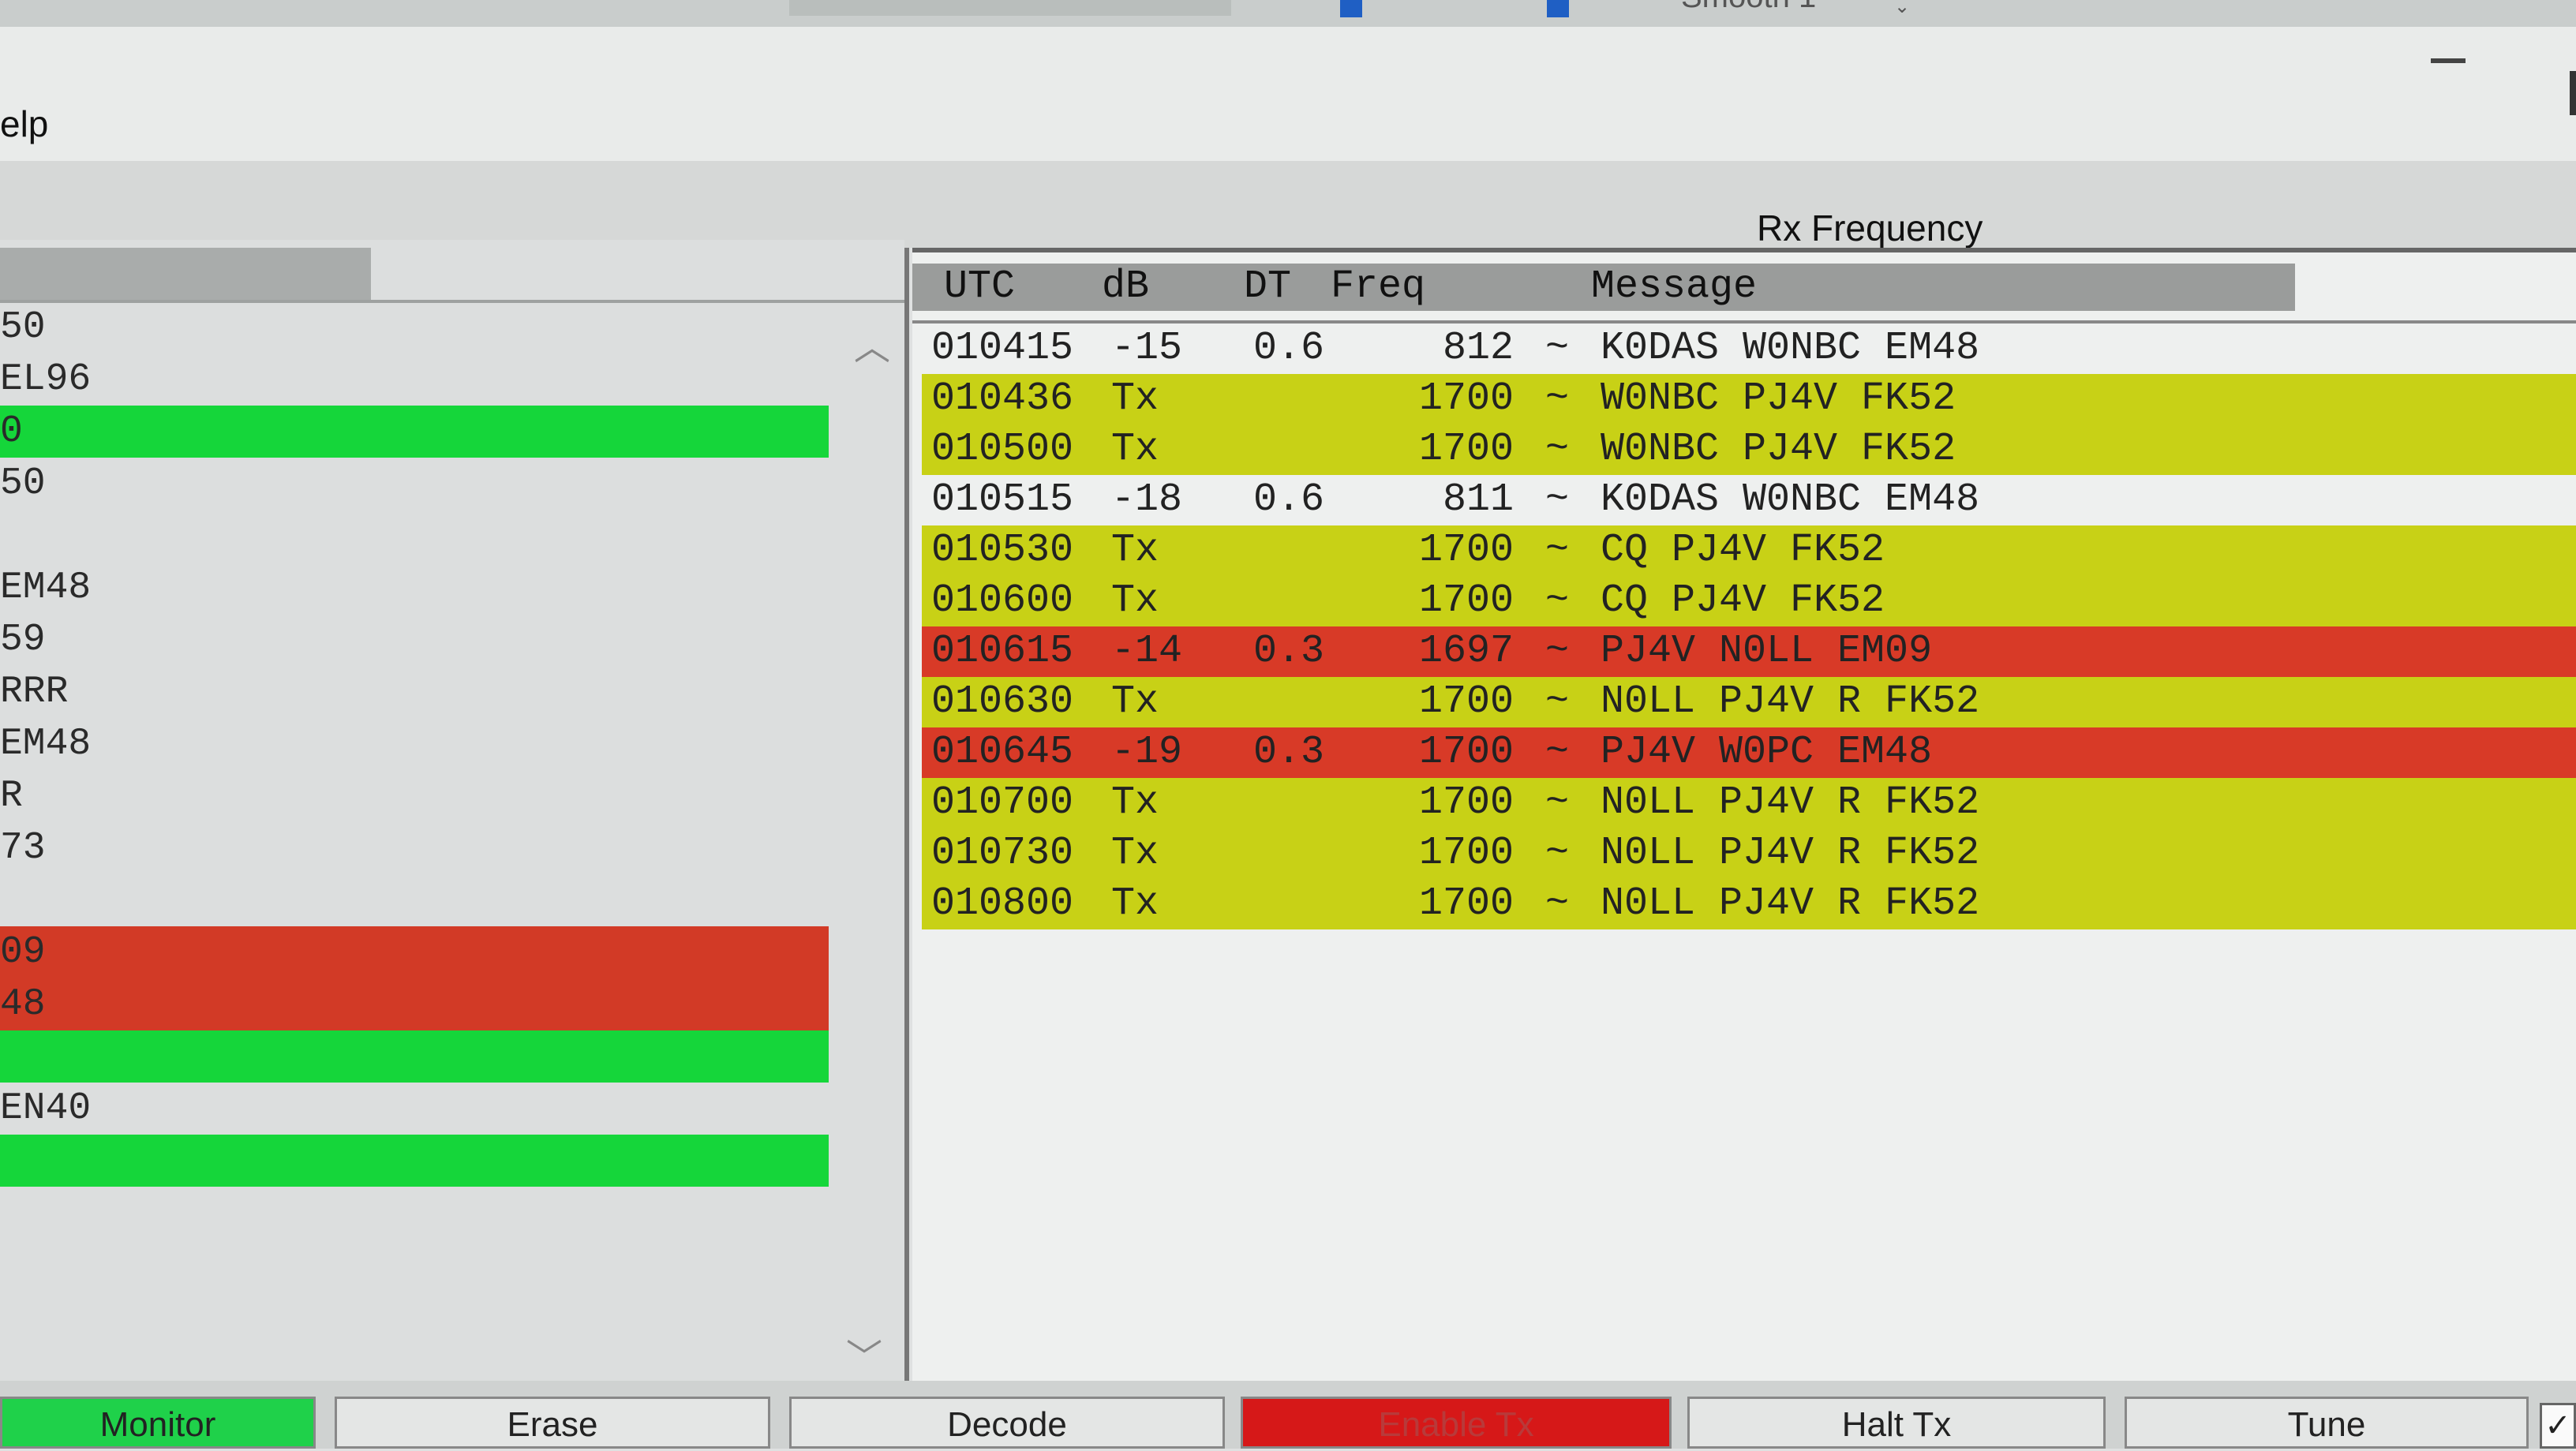  I want to click on rx-message-row: 010515 -18 0.6 811 ~ K0DAS W0NBC EM48, so click(1749, 500).